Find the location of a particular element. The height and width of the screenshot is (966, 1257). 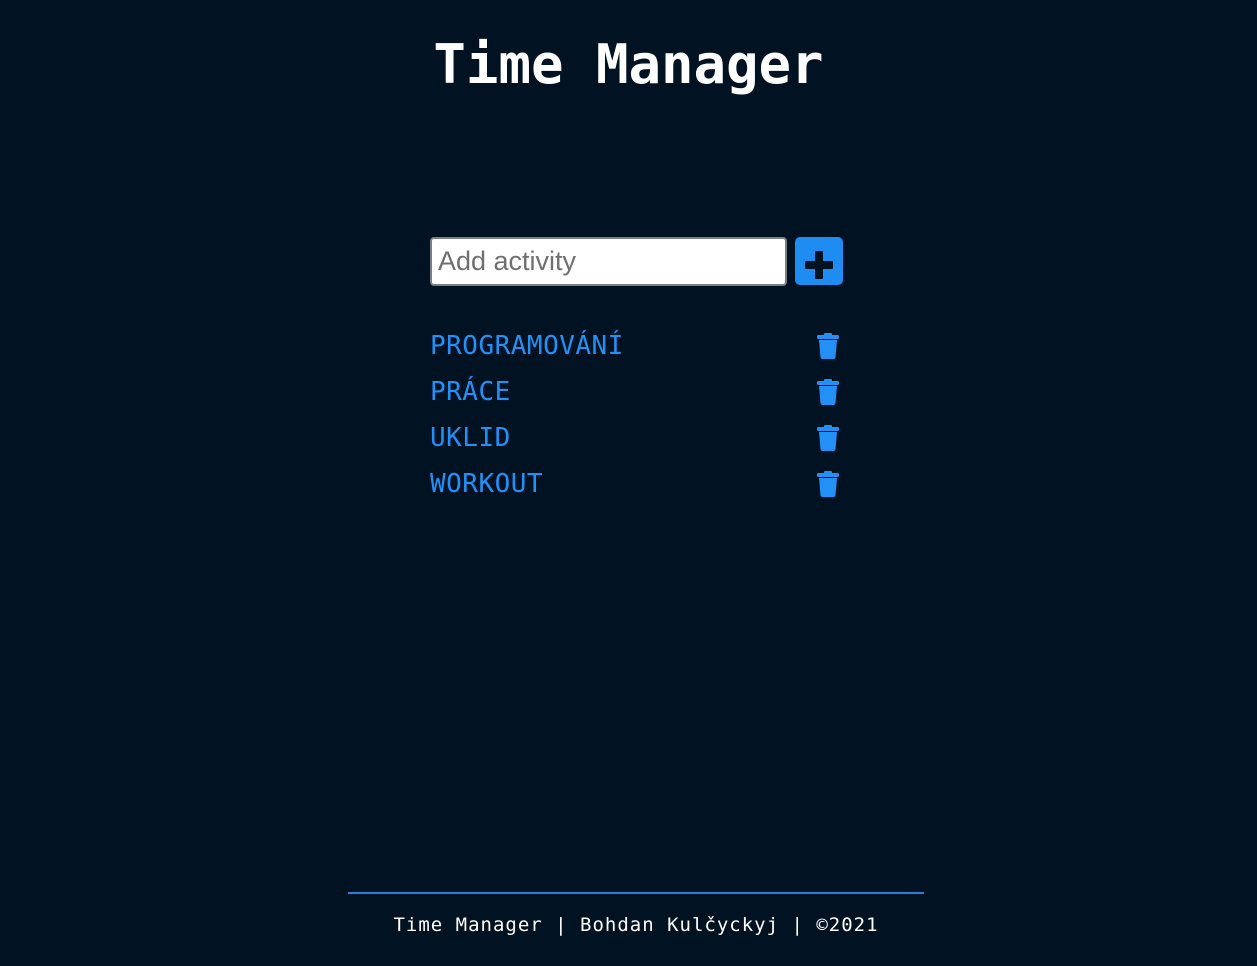

page-title: Time Manager is located at coordinates (628, 64).